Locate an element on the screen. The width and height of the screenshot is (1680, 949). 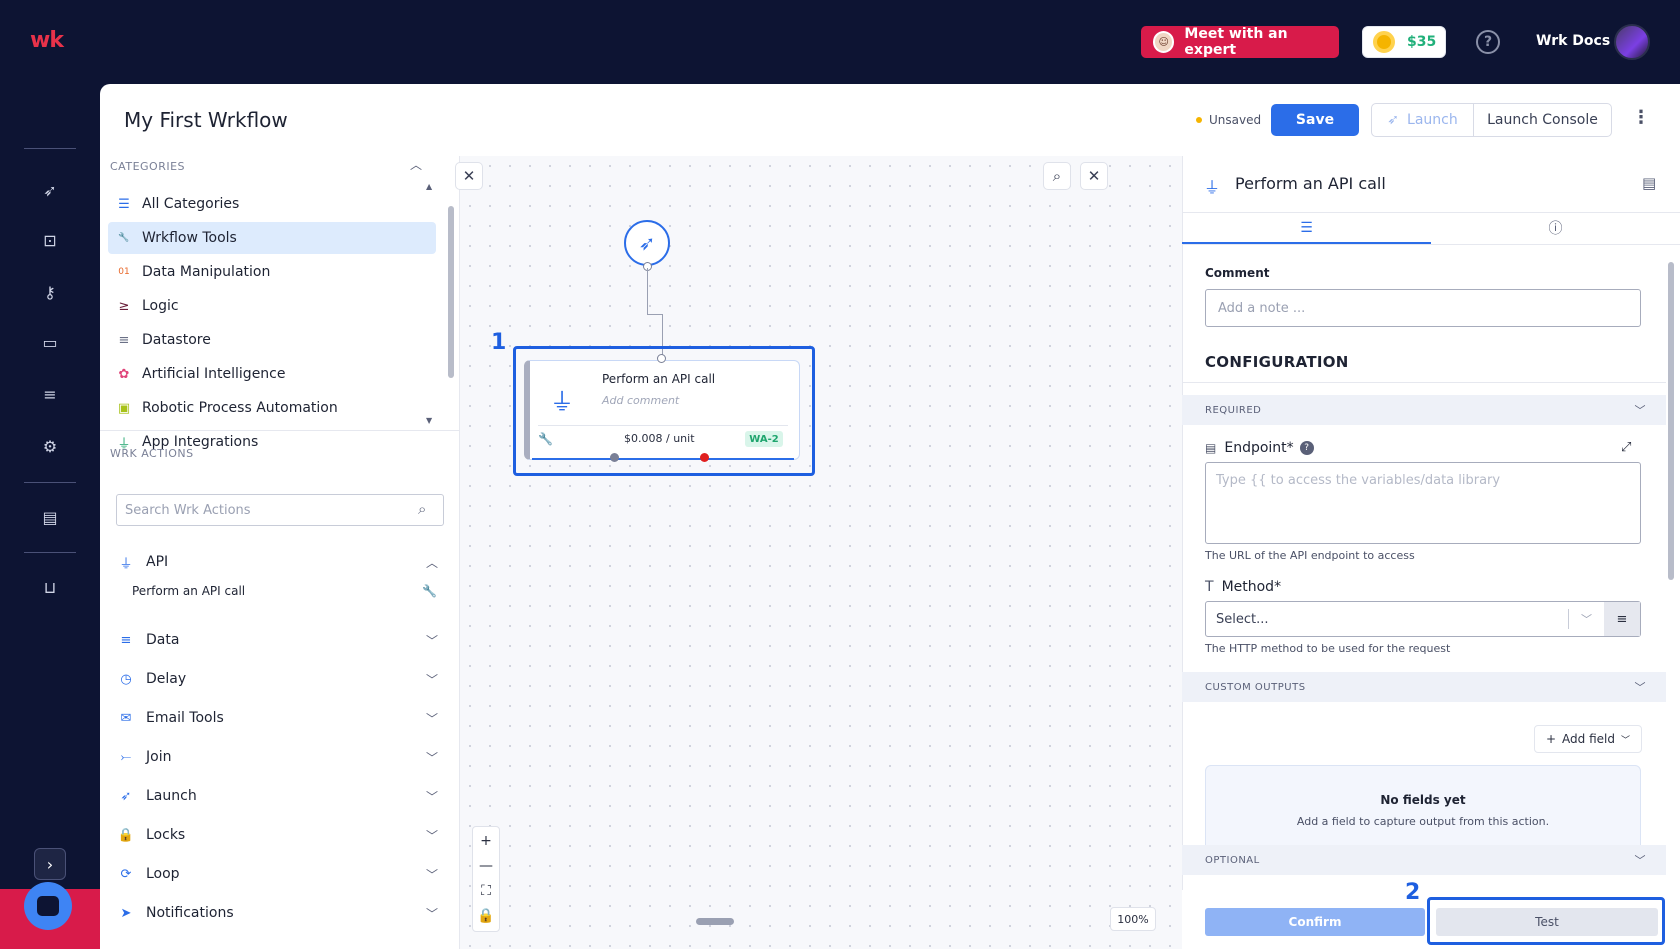
expert-avatar: ☺ is located at coordinates (1164, 42).